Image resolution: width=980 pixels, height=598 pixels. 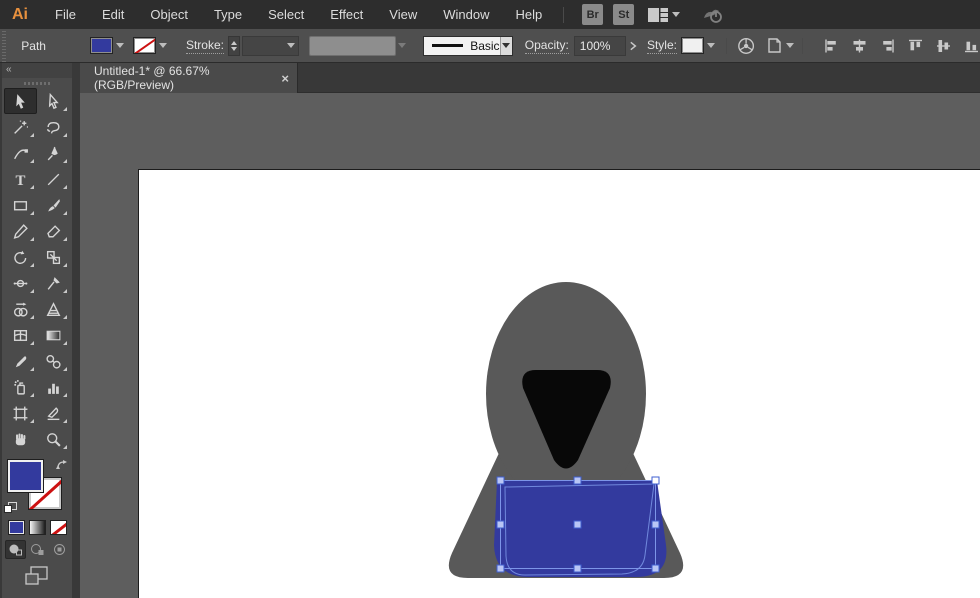 What do you see at coordinates (53, 387) in the screenshot?
I see `column-graph-tool` at bounding box center [53, 387].